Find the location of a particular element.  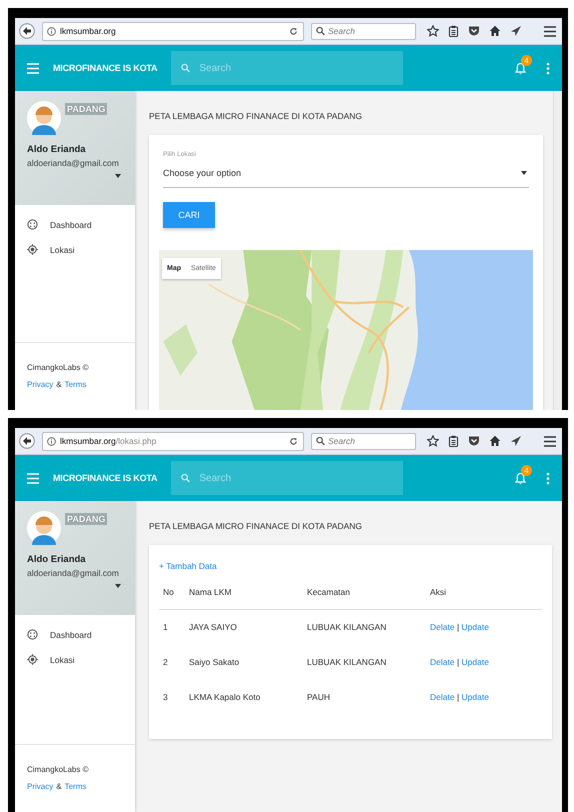

table-cell: LKMA Kapalo Koto is located at coordinates (224, 697).